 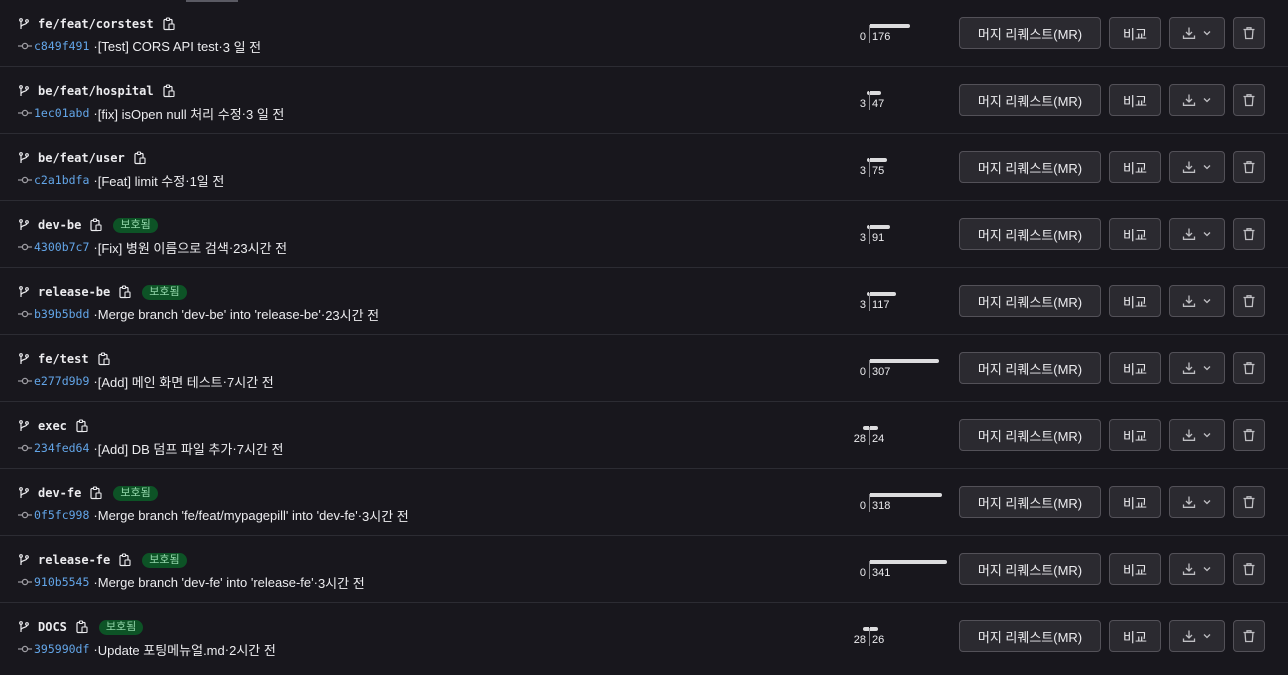 I want to click on behind-count: 28, so click(x=859, y=439).